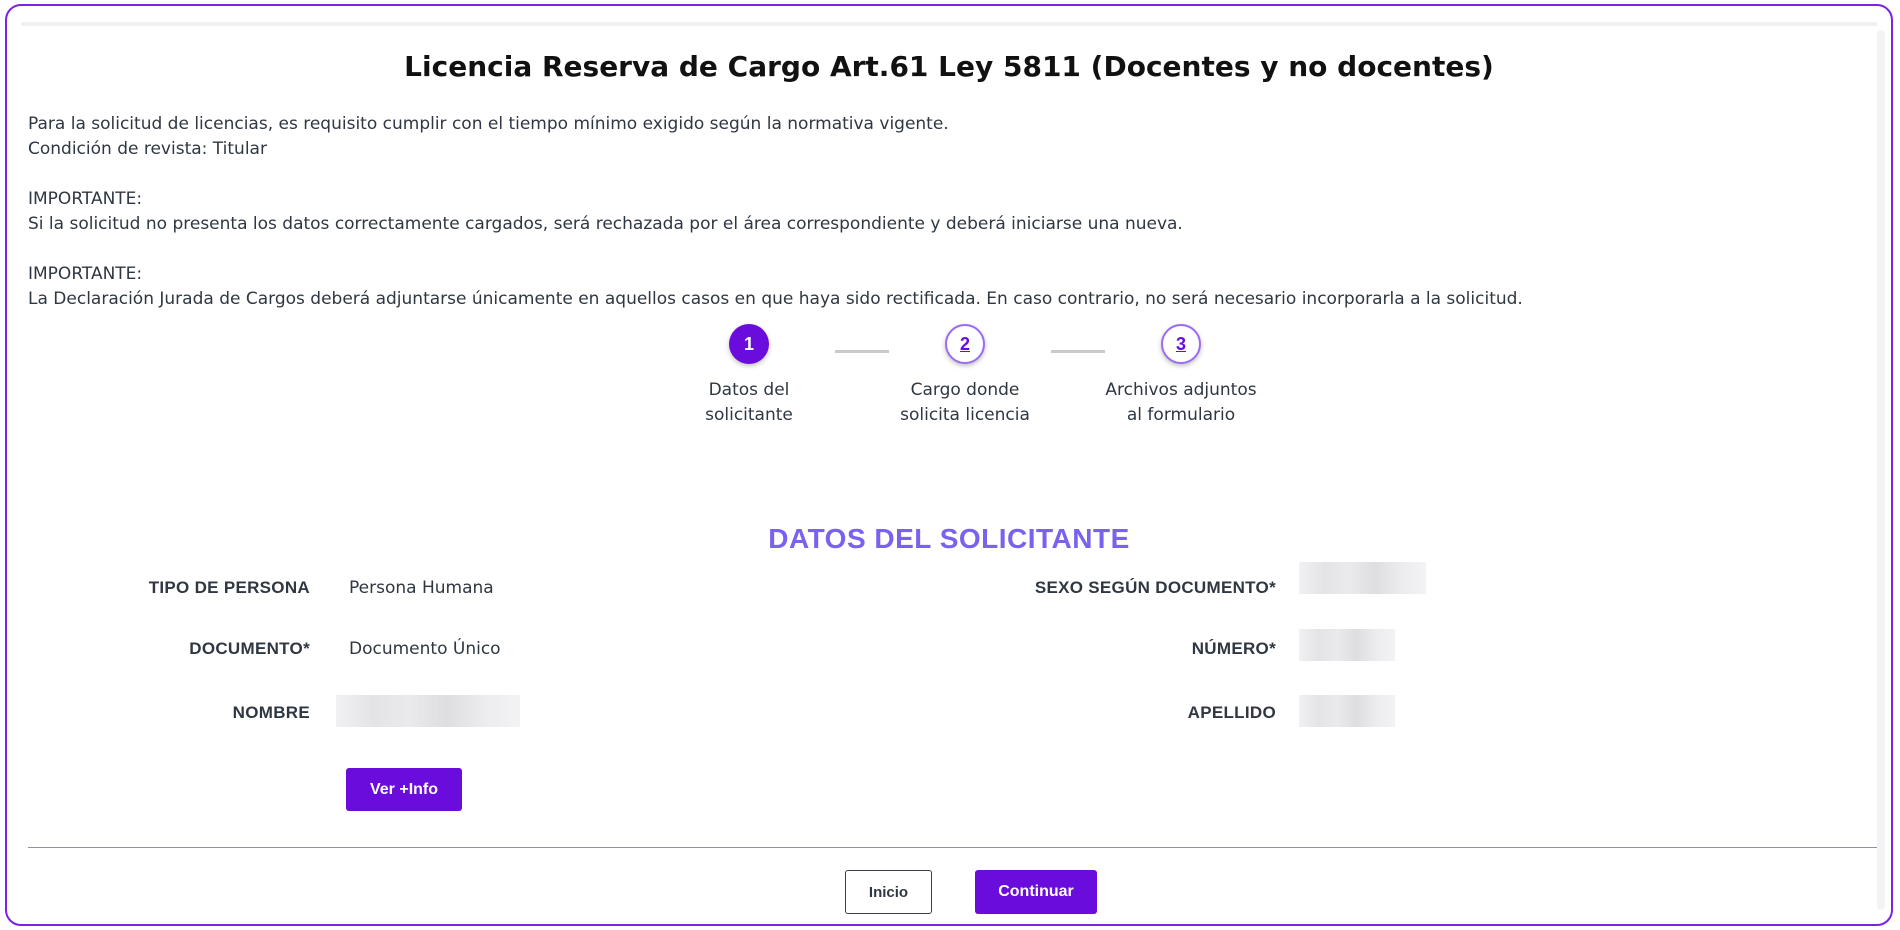  What do you see at coordinates (1181, 402) in the screenshot?
I see `step-3-label: Archivos adjuntos al formulario` at bounding box center [1181, 402].